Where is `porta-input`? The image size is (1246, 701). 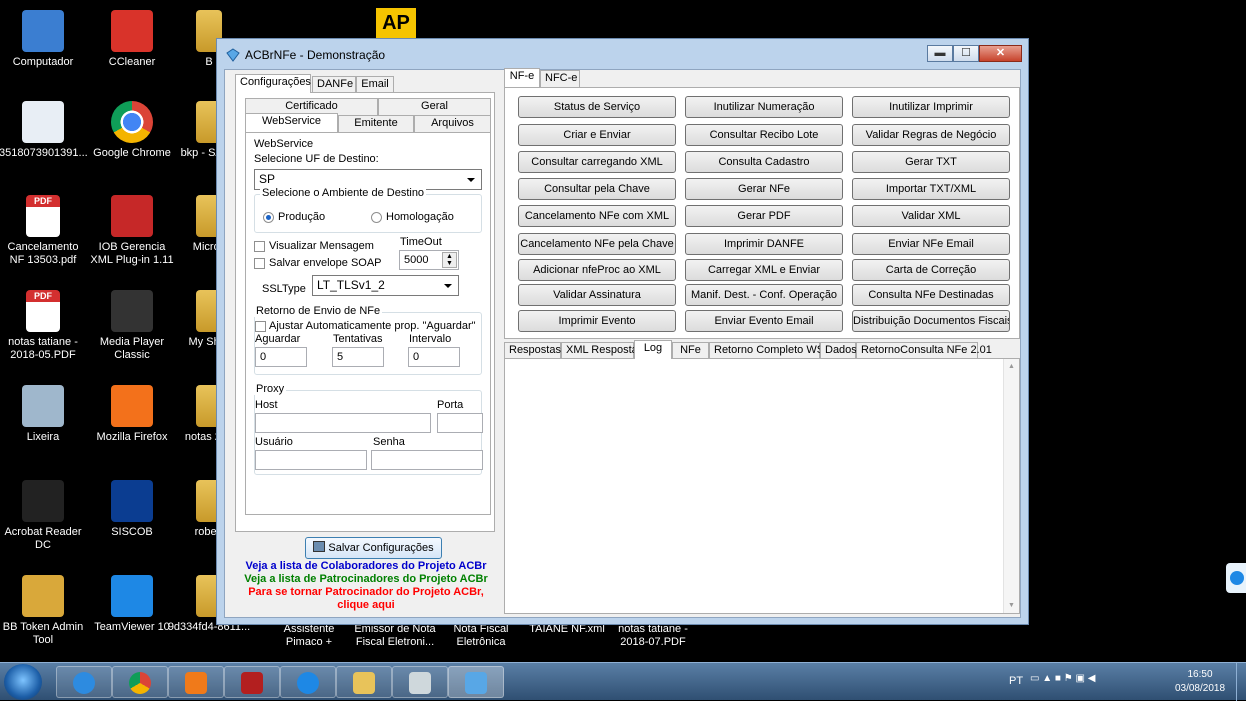
porta-input is located at coordinates (460, 423).